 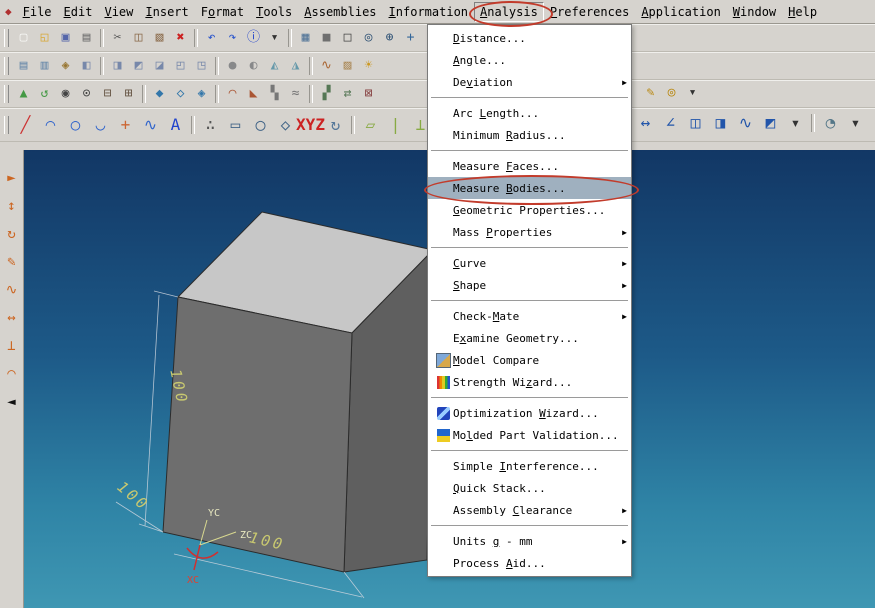 What do you see at coordinates (12, 318) in the screenshot?
I see `dimension-tool-icon: ↔` at bounding box center [12, 318].